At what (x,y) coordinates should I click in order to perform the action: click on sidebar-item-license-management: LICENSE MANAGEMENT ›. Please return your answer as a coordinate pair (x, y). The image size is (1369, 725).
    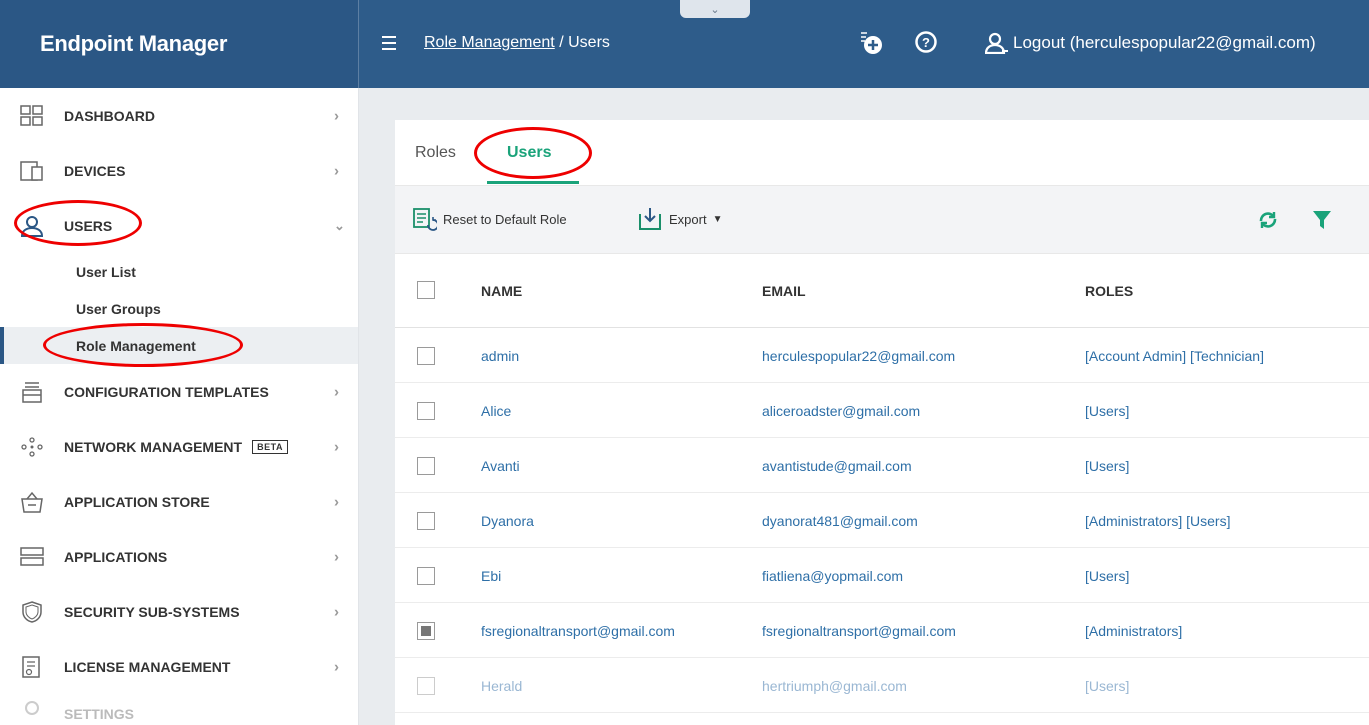
    Looking at the image, I should click on (179, 666).